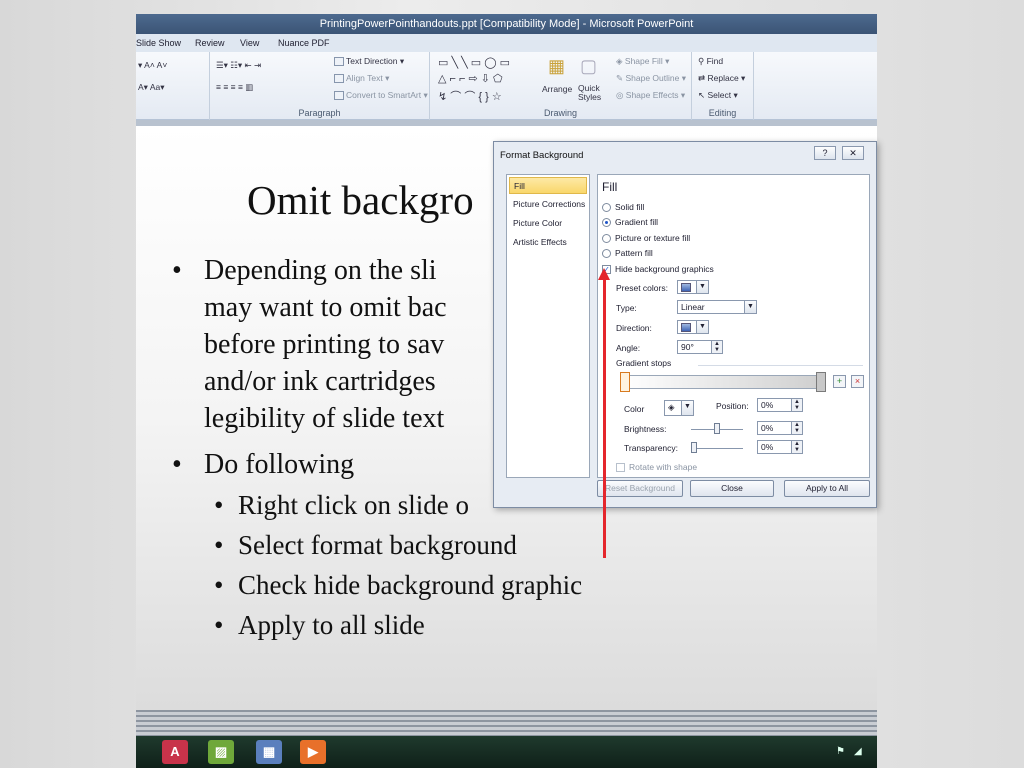 The height and width of the screenshot is (768, 1024). I want to click on gradient-stop-right, so click(821, 382).